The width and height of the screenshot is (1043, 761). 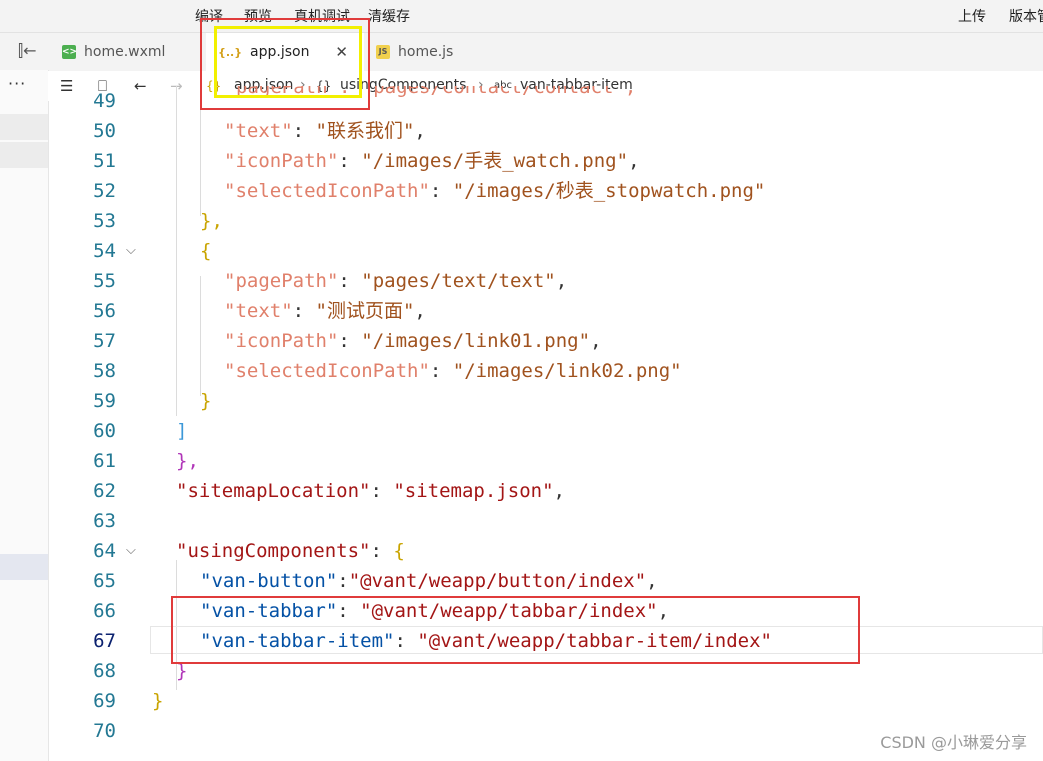 I want to click on upload-button: 上传, so click(x=972, y=16).